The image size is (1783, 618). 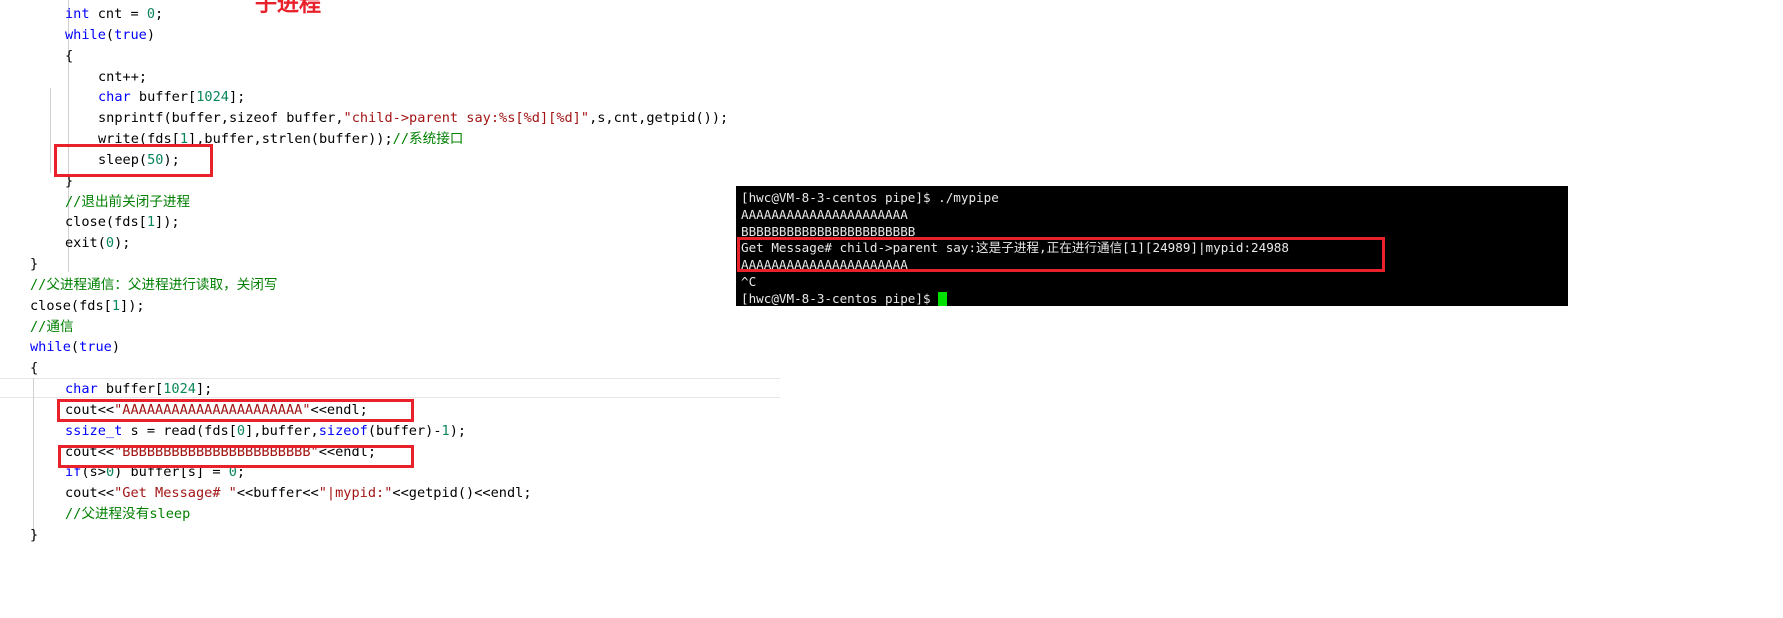 I want to click on code-token: int, so click(x=77, y=14).